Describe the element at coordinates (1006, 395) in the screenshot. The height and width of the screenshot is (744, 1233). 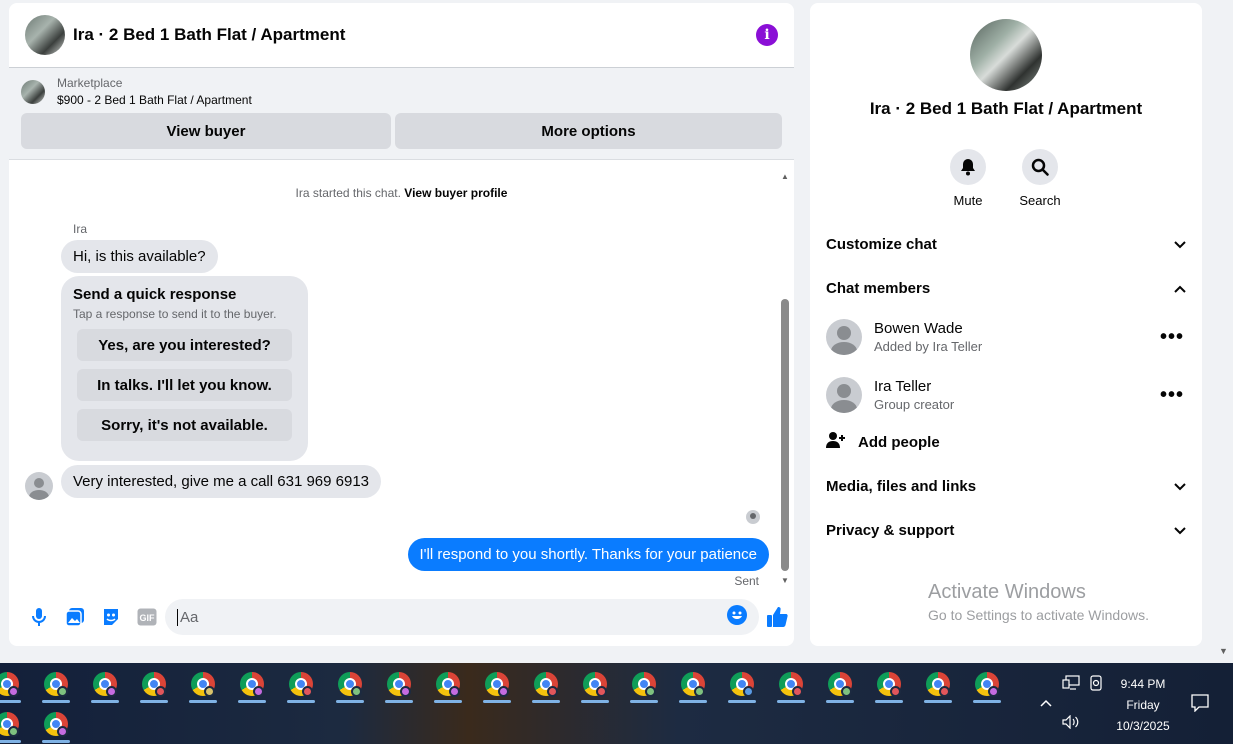
I see `member-row: Ira Teller Group creator •••` at that location.